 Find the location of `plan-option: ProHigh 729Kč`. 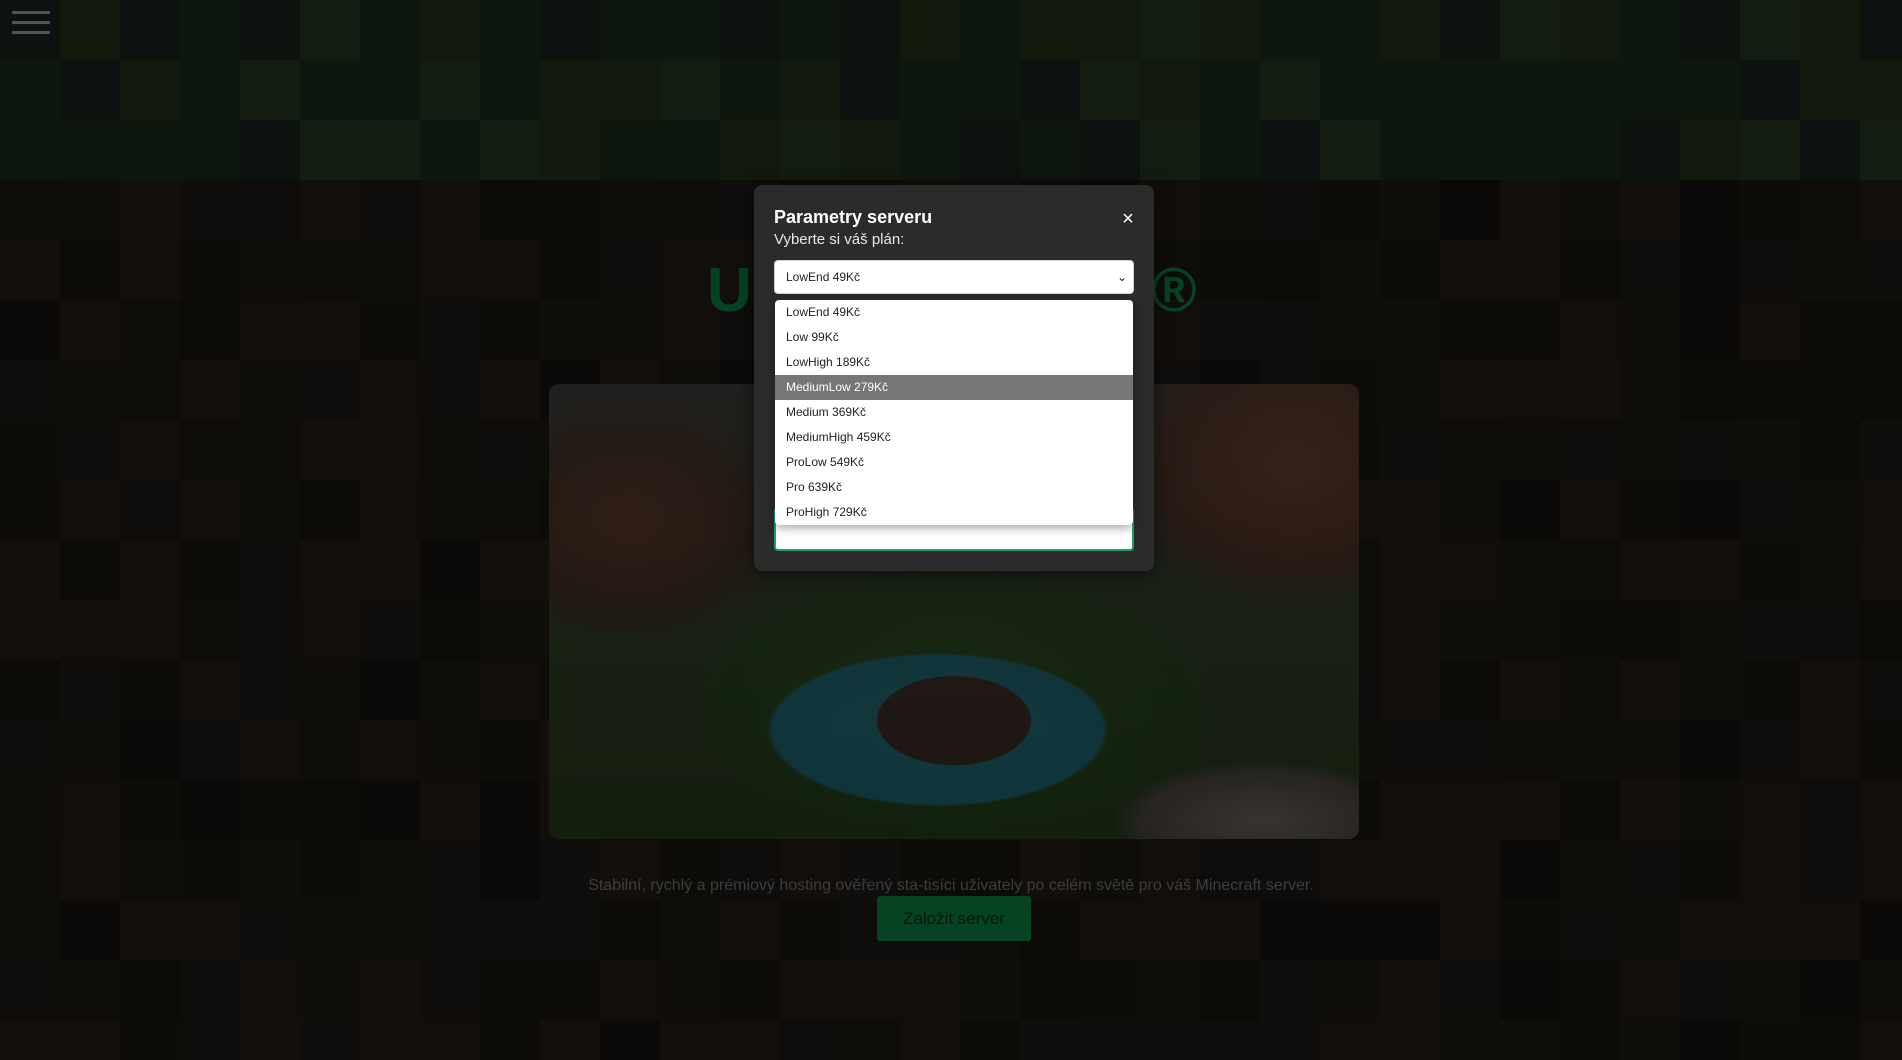

plan-option: ProHigh 729Kč is located at coordinates (954, 512).